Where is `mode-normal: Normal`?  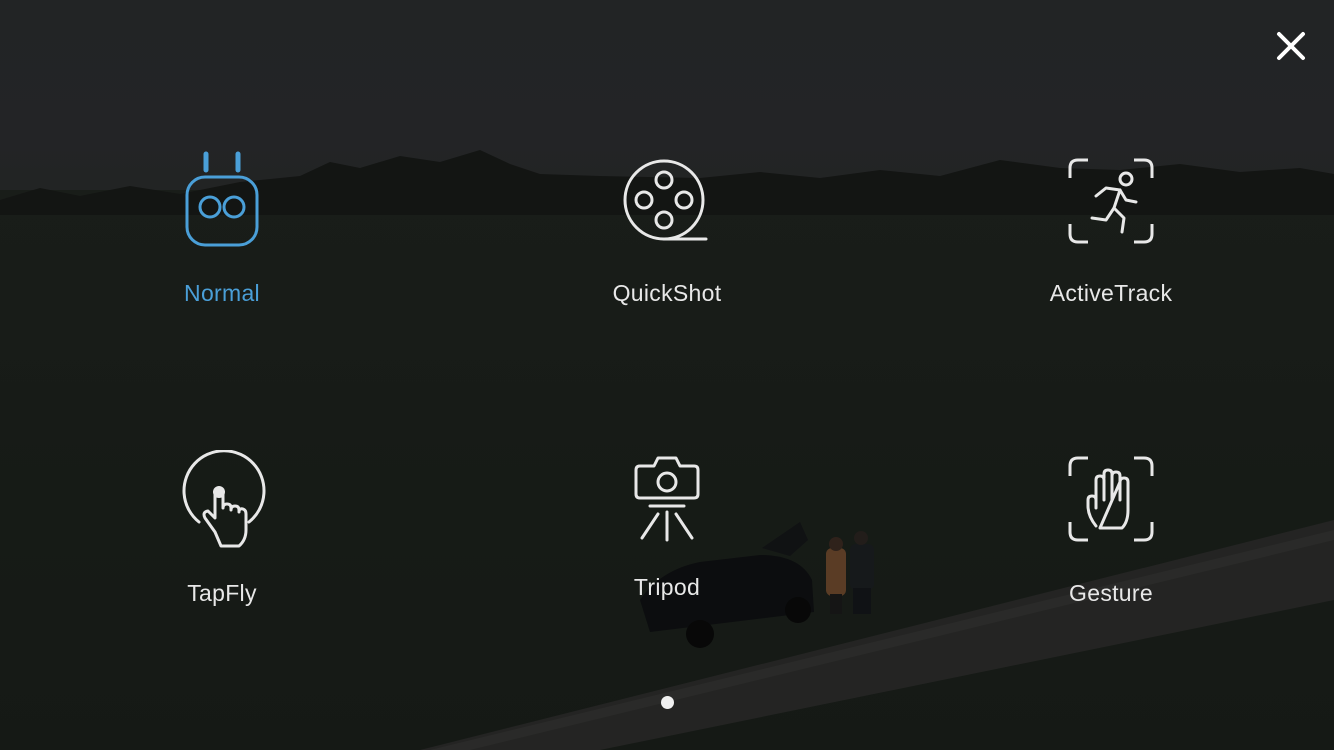
mode-normal: Normal is located at coordinates (222, 228).